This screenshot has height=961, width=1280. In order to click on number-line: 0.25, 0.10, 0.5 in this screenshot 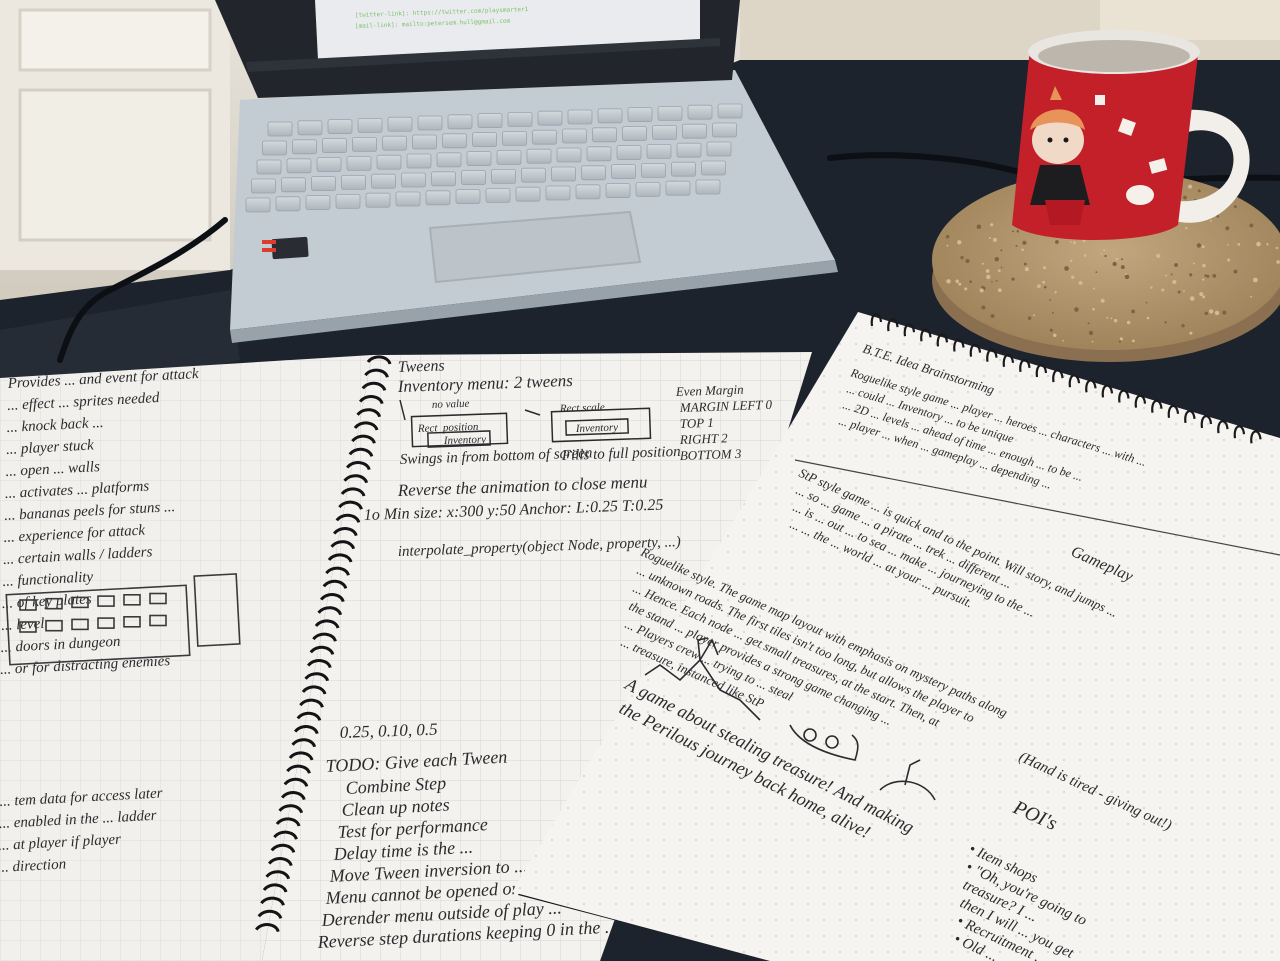, I will do `click(388, 731)`.